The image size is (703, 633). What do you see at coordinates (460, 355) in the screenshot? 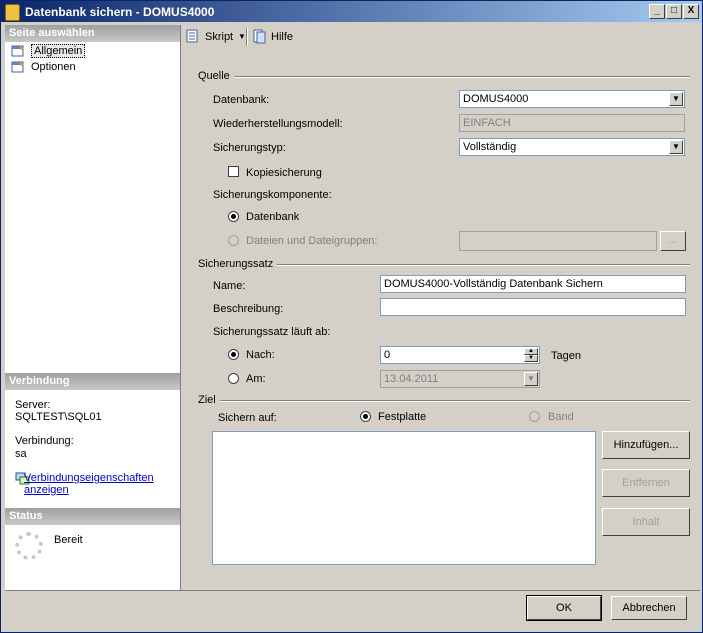
I see `expires-after-days-input: 0 ▲ ▼` at bounding box center [460, 355].